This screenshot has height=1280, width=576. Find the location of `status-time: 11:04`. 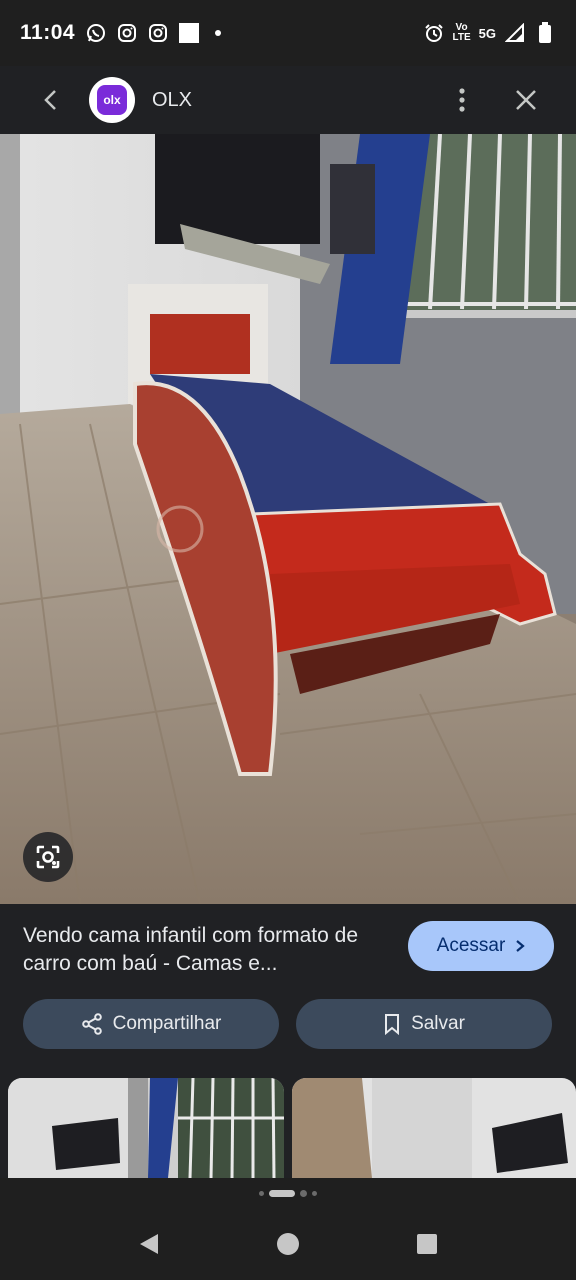

status-time: 11:04 is located at coordinates (48, 32).